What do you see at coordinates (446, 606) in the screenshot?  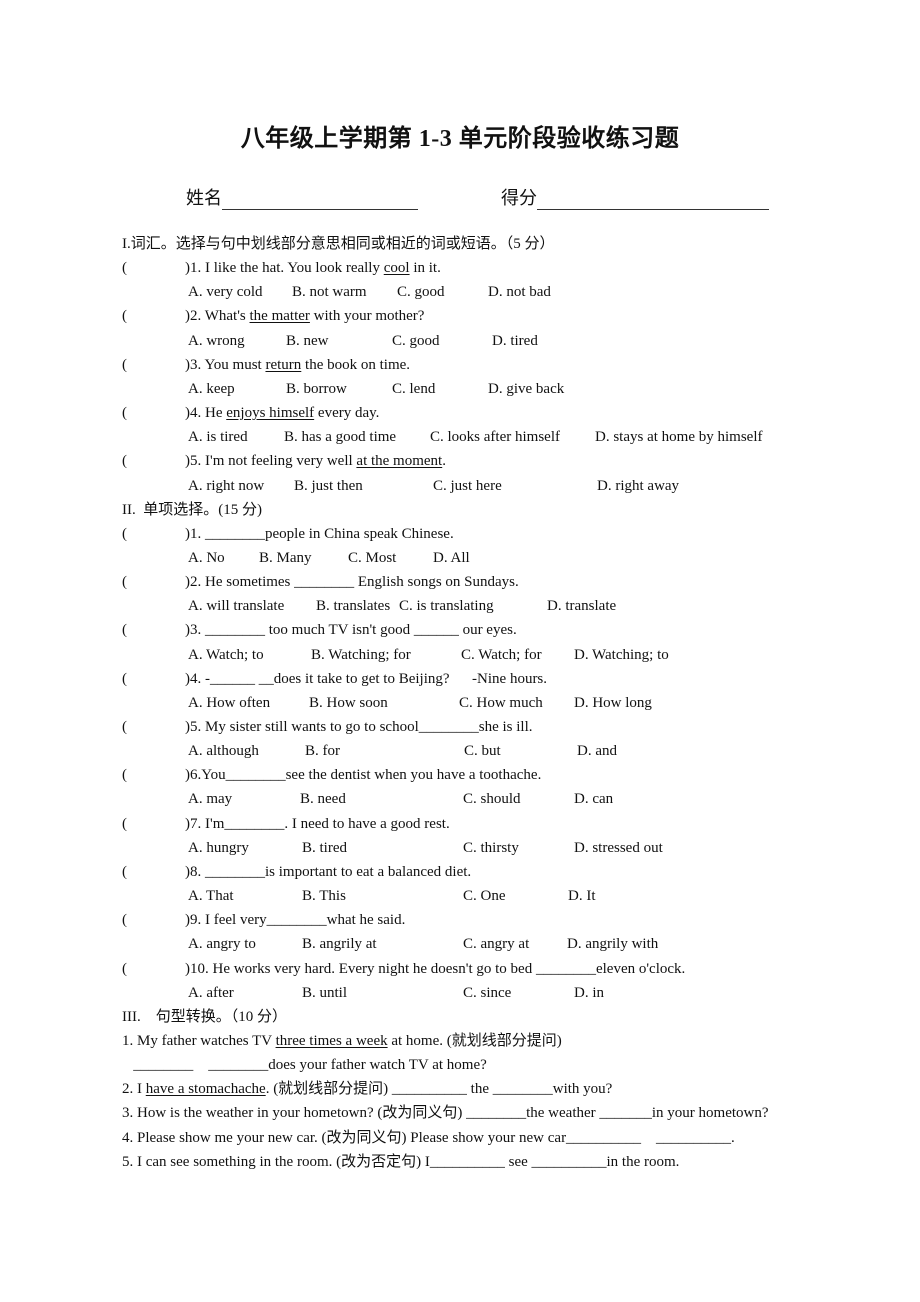 I see `option-c: C. is translating` at bounding box center [446, 606].